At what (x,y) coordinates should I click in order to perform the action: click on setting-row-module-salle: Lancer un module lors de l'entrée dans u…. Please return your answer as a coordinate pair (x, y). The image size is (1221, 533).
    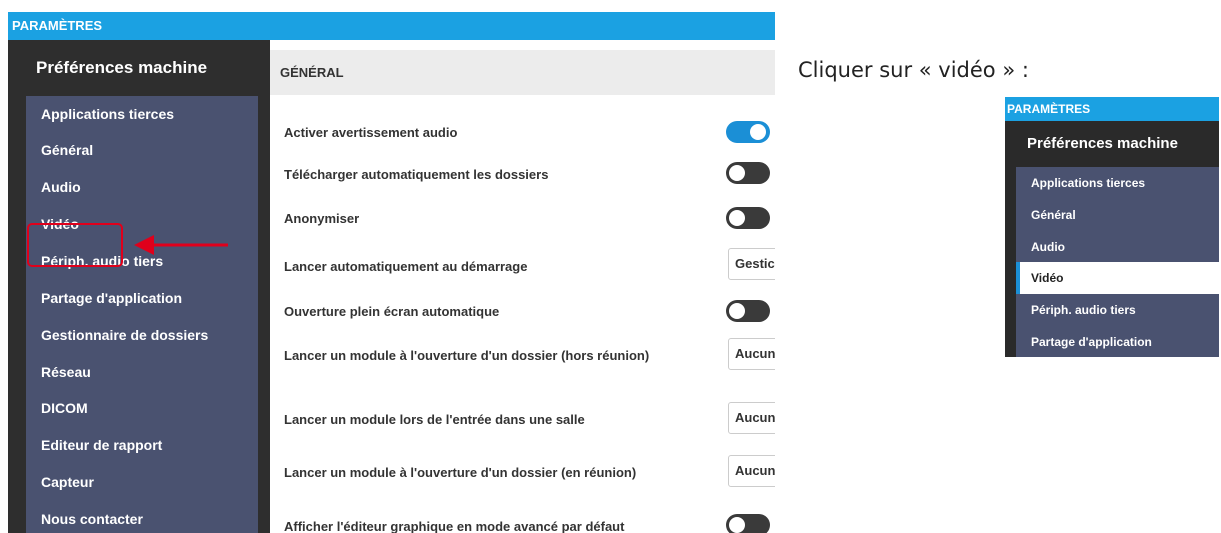
    Looking at the image, I should click on (522, 418).